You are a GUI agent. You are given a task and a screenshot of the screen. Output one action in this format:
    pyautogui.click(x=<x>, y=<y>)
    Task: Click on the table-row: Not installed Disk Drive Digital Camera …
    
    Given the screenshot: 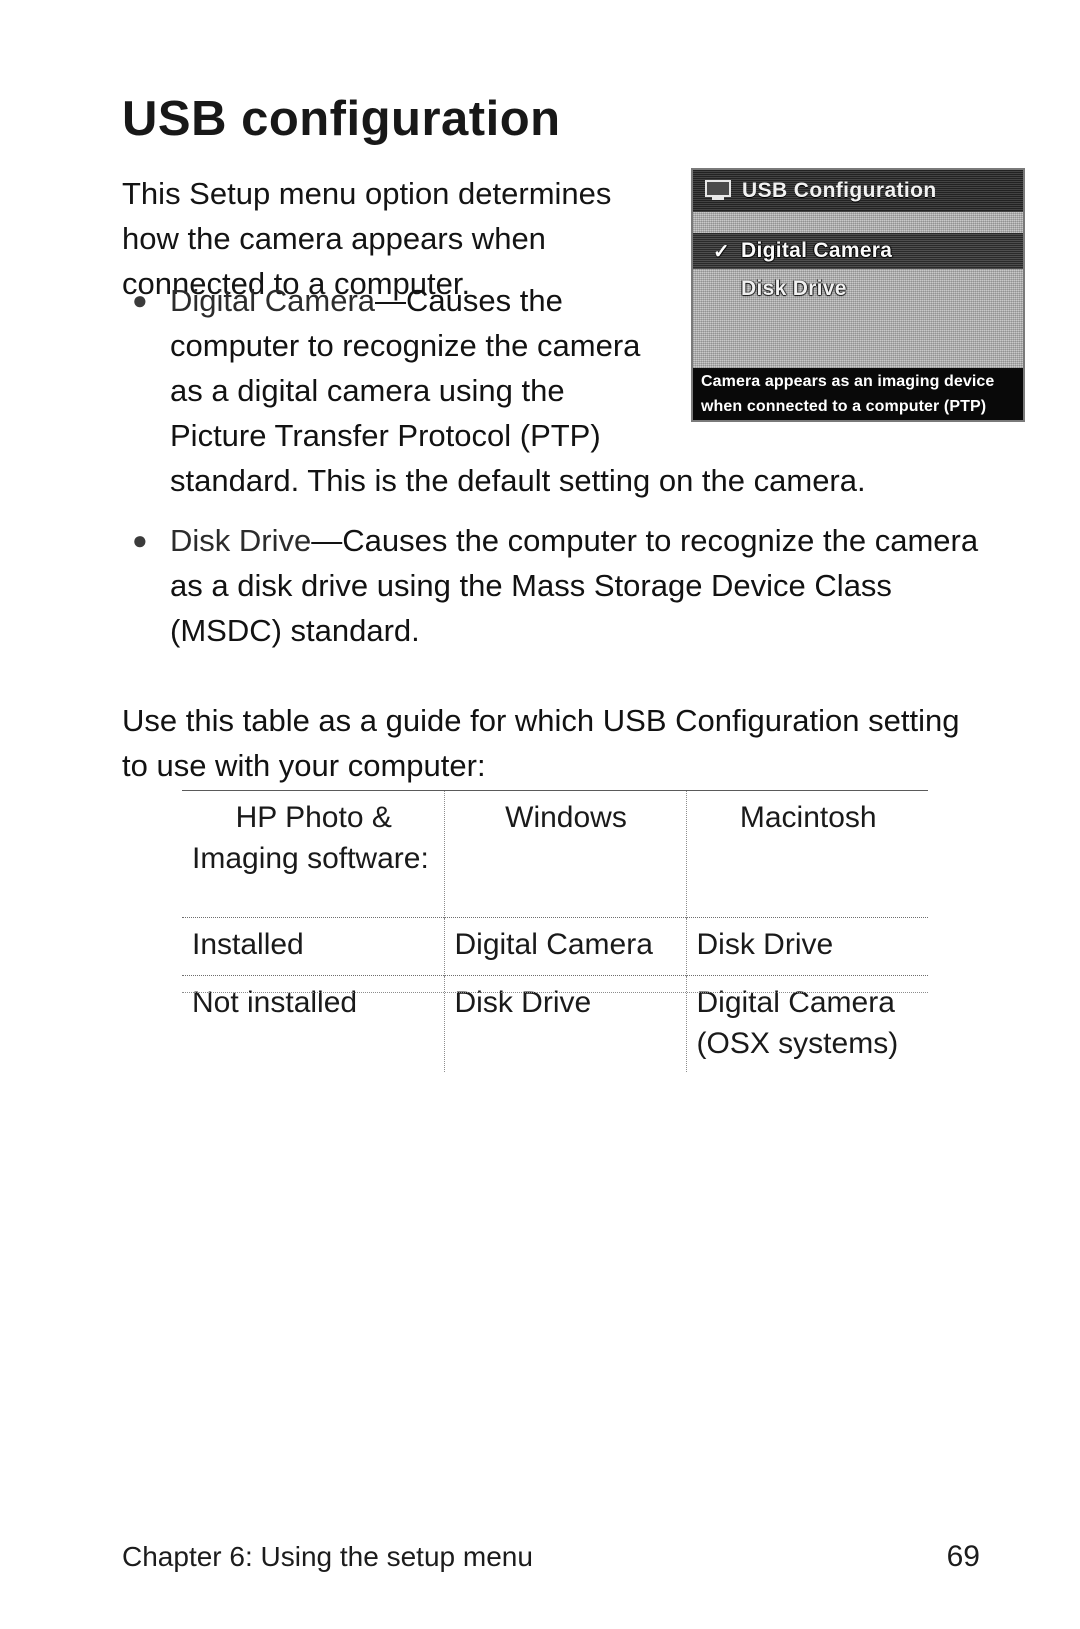 What is the action you would take?
    pyautogui.click(x=555, y=1023)
    